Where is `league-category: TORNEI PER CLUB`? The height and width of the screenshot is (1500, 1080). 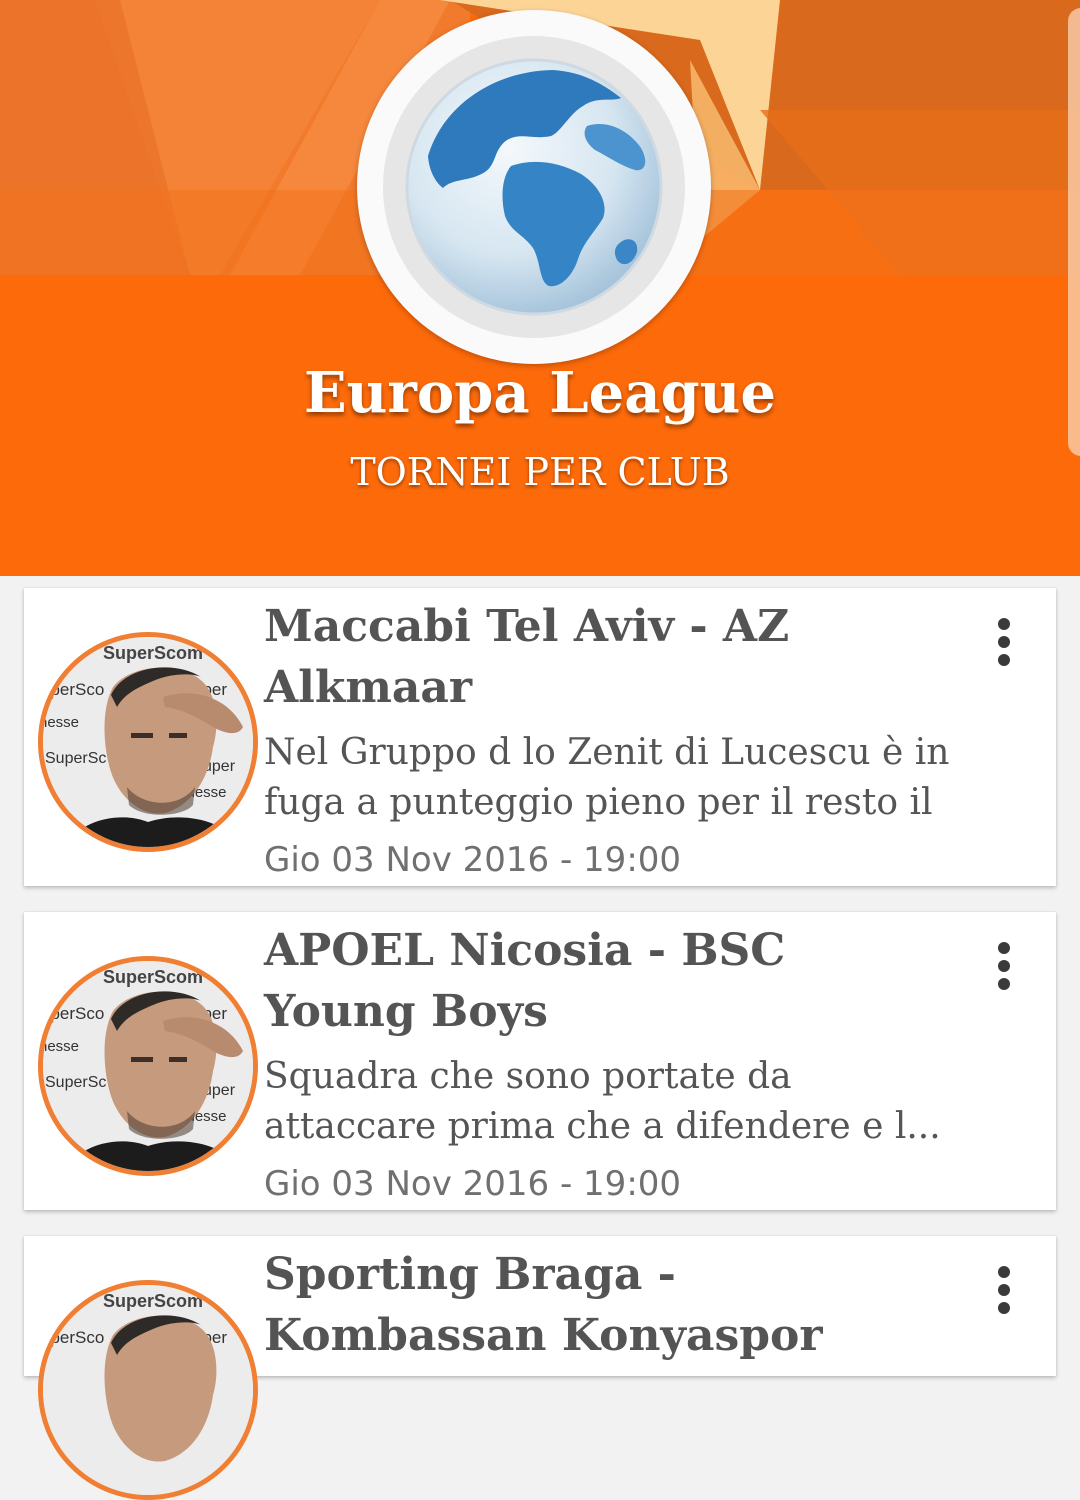 league-category: TORNEI PER CLUB is located at coordinates (540, 472).